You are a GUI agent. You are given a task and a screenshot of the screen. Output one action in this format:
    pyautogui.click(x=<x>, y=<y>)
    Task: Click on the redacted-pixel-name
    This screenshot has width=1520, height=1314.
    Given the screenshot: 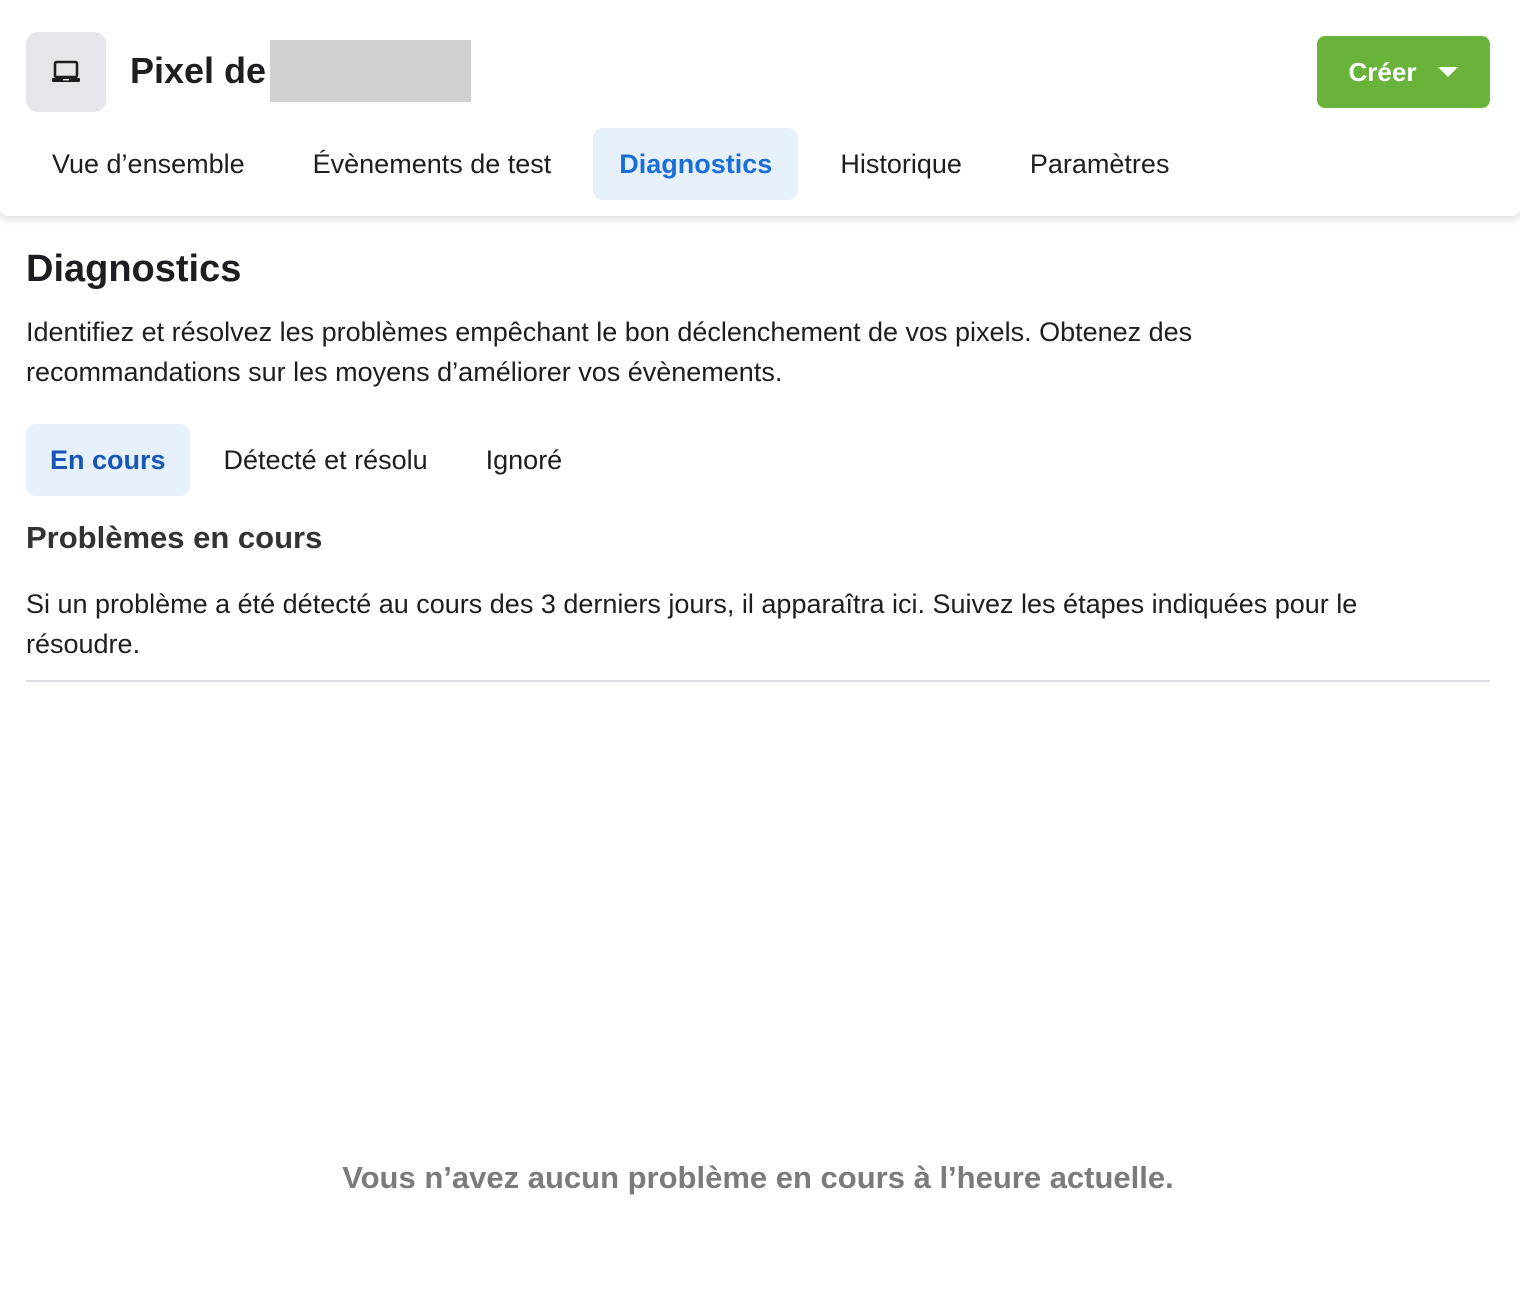 What is the action you would take?
    pyautogui.click(x=371, y=71)
    